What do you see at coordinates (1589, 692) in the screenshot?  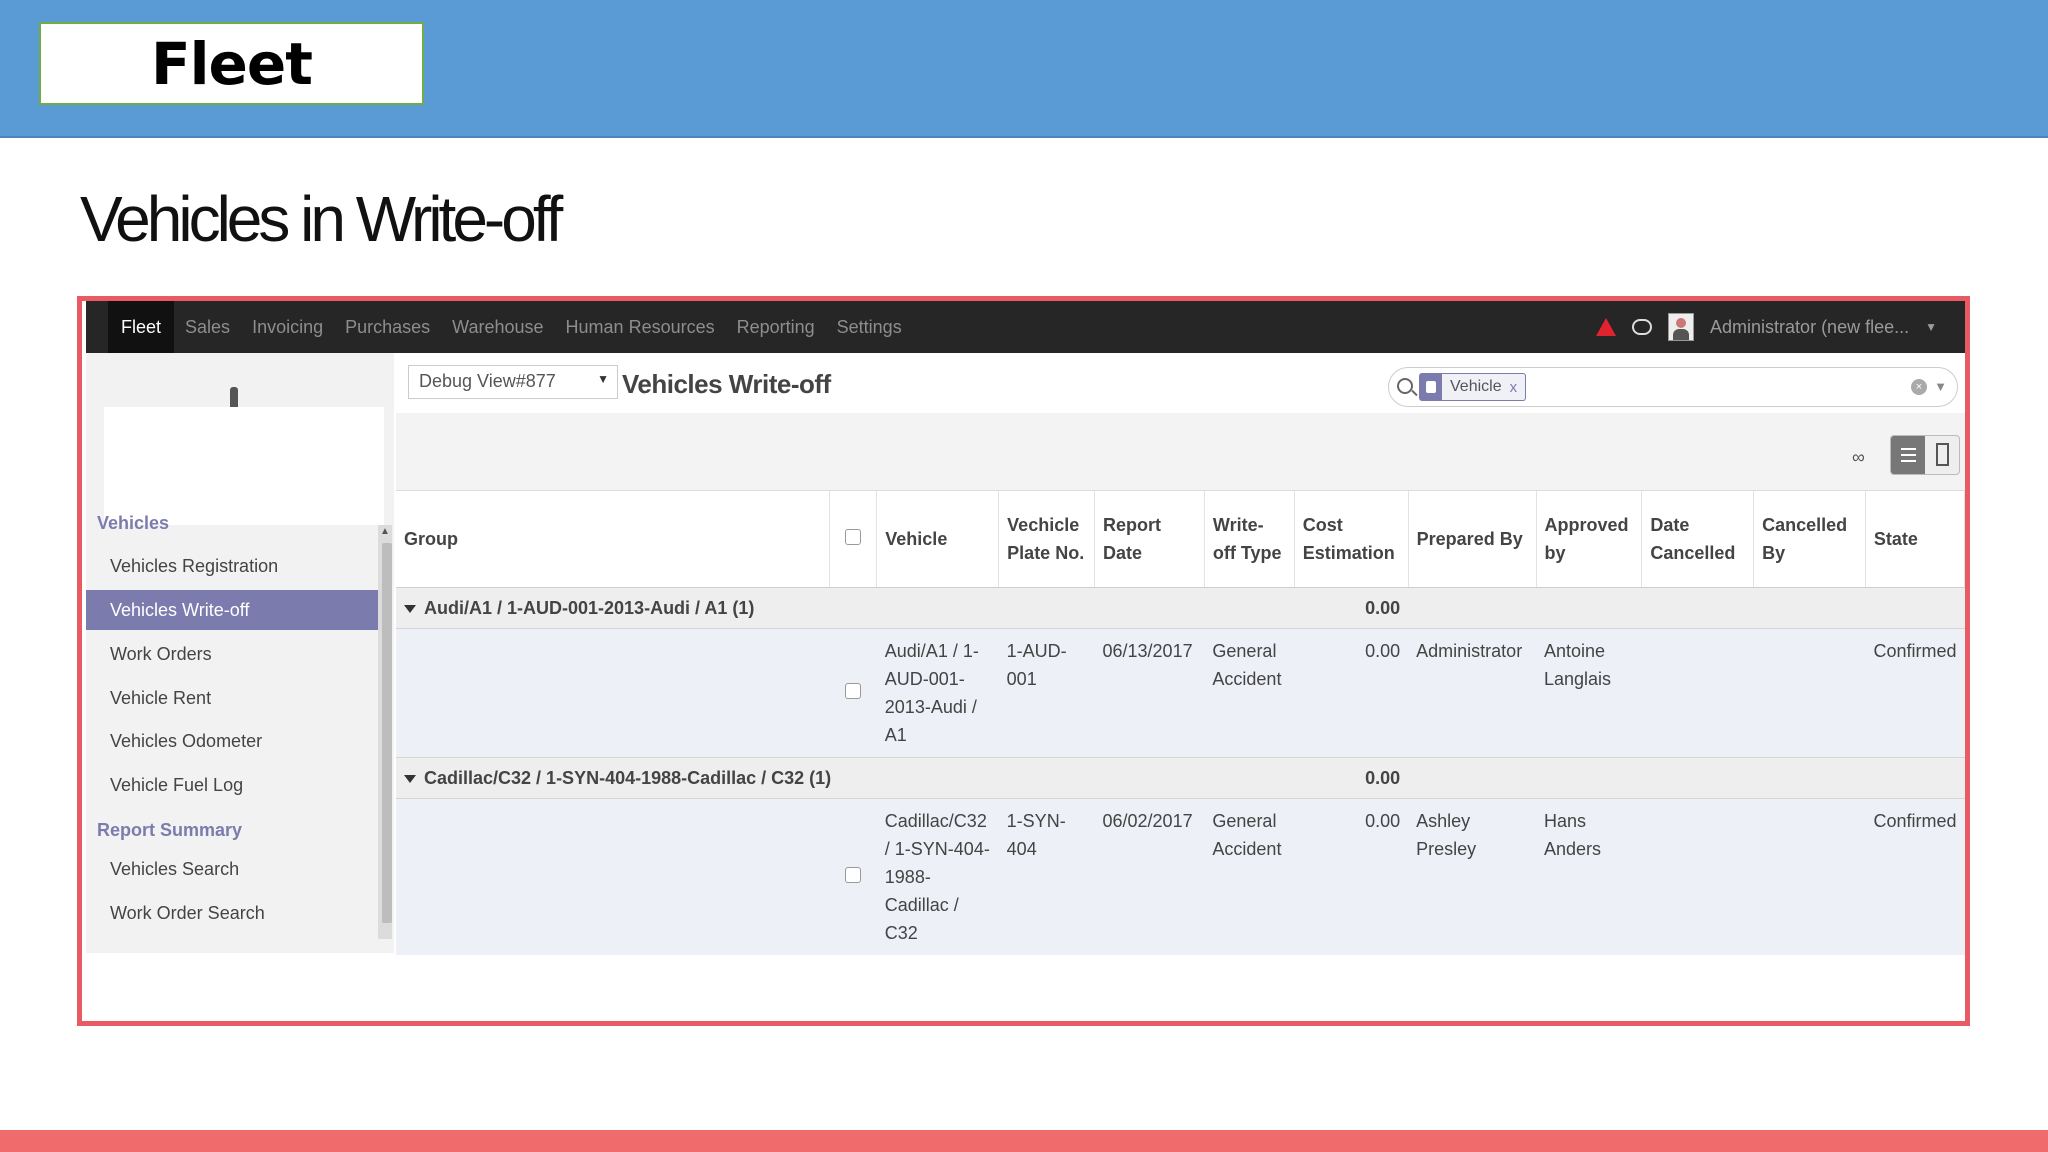 I see `cell-approved-by: Antoine Langlais` at bounding box center [1589, 692].